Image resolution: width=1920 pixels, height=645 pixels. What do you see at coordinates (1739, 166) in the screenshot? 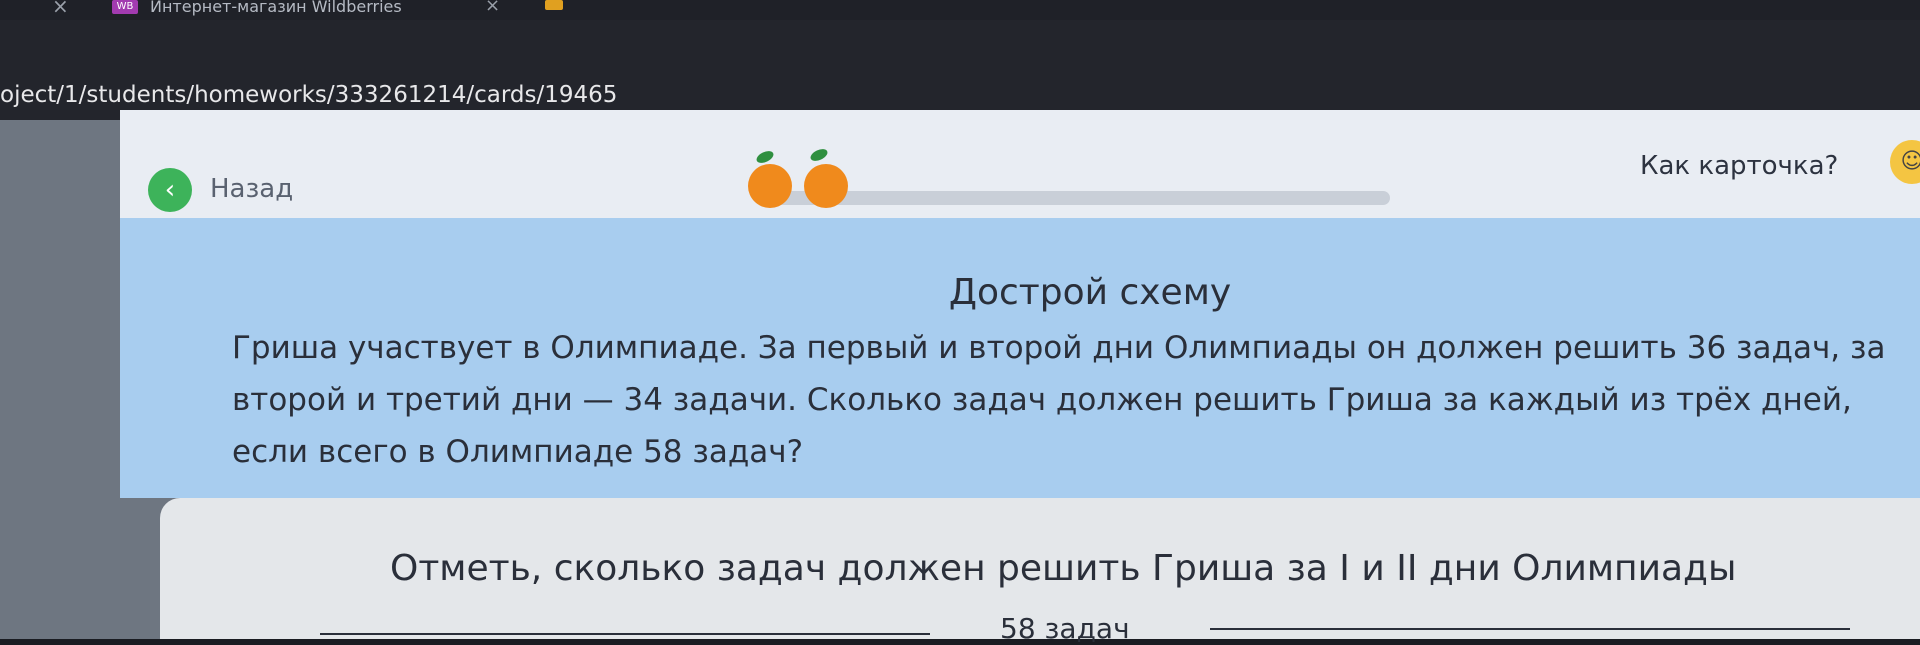
I see `feedback-label: Как карточка?` at bounding box center [1739, 166].